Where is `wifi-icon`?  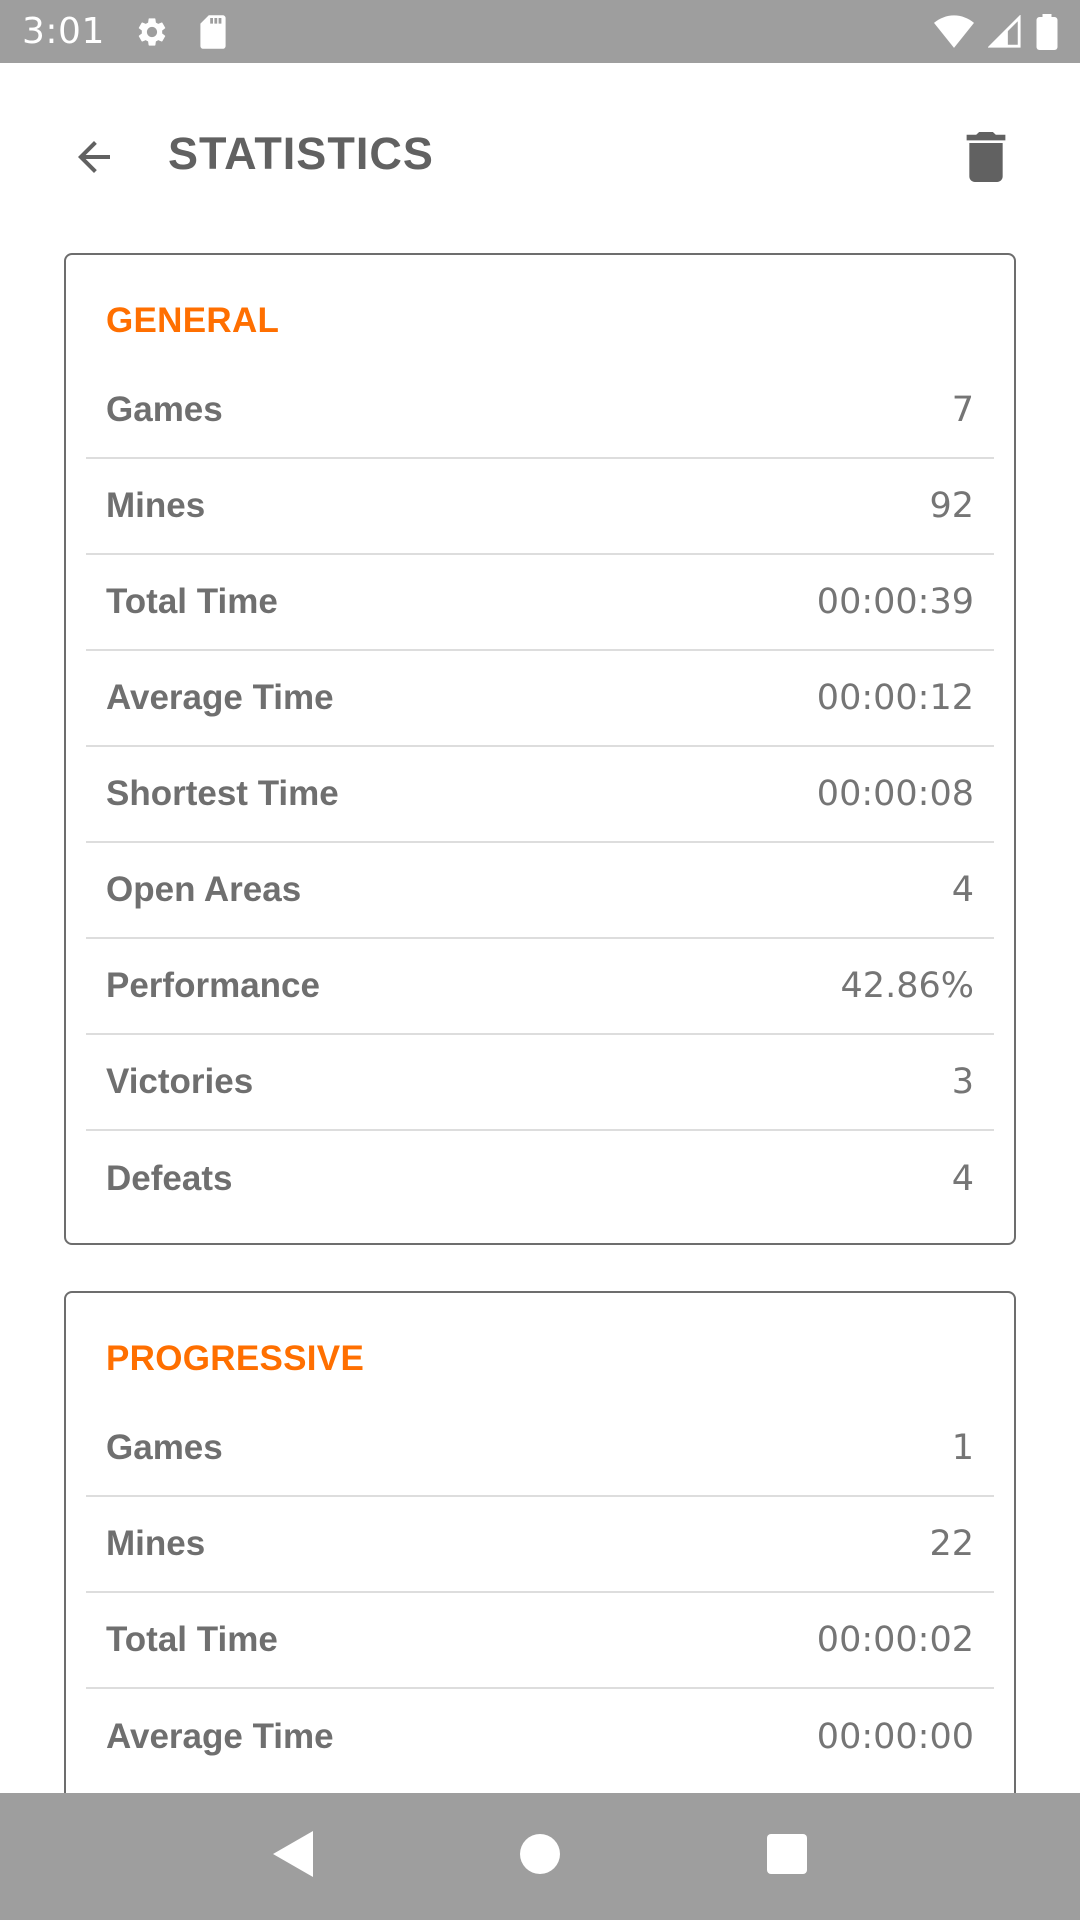
wifi-icon is located at coordinates (954, 31).